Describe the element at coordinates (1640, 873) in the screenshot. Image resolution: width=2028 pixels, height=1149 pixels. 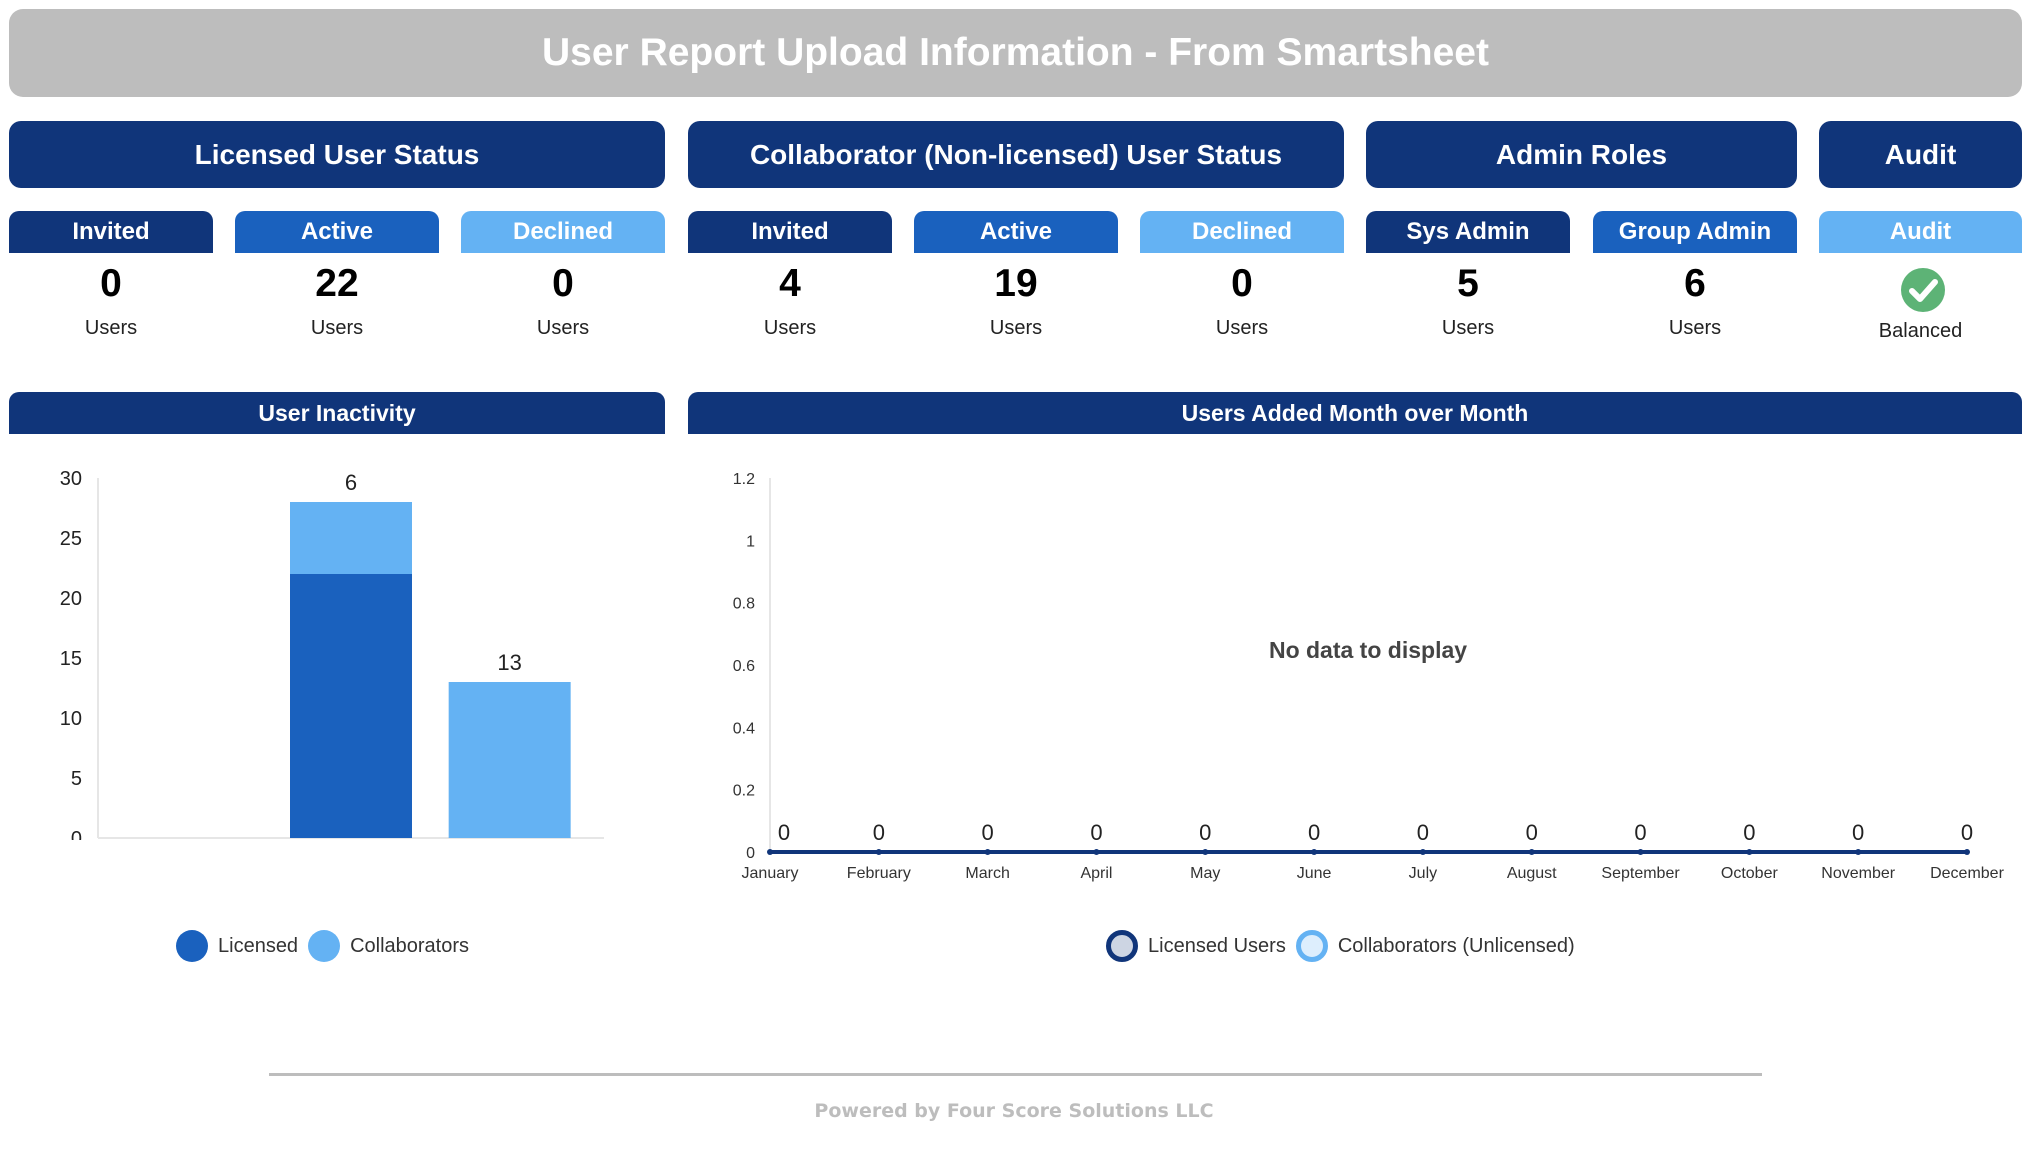
I see `x-tick-label: September` at that location.